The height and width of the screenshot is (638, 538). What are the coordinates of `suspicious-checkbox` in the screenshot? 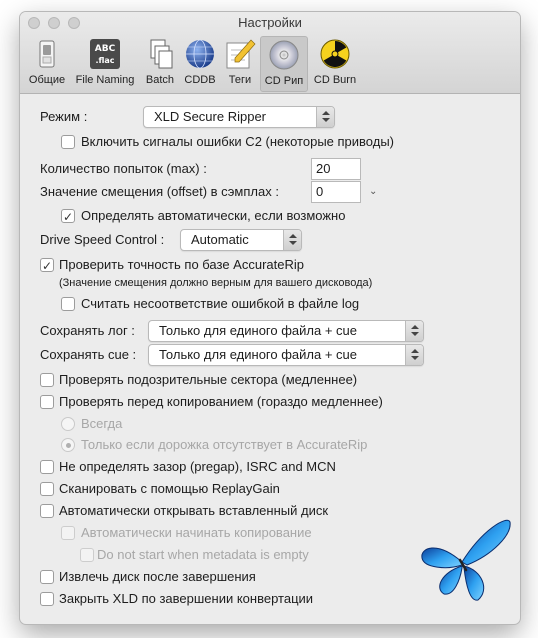 It's located at (47, 380).